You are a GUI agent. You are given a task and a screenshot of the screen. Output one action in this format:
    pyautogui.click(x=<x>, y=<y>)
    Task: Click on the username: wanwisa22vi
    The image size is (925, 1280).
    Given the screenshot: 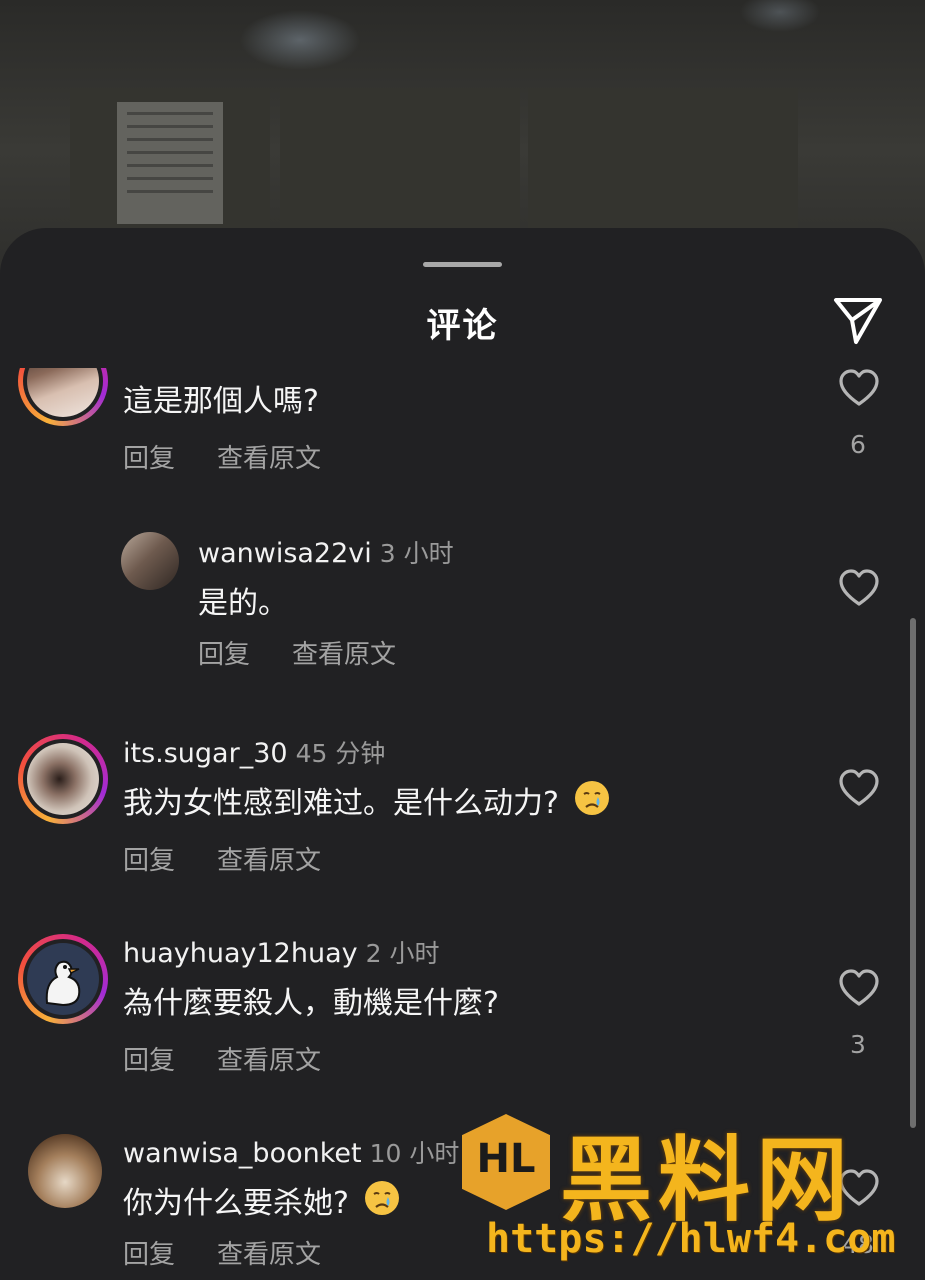 What is the action you would take?
    pyautogui.click(x=285, y=553)
    